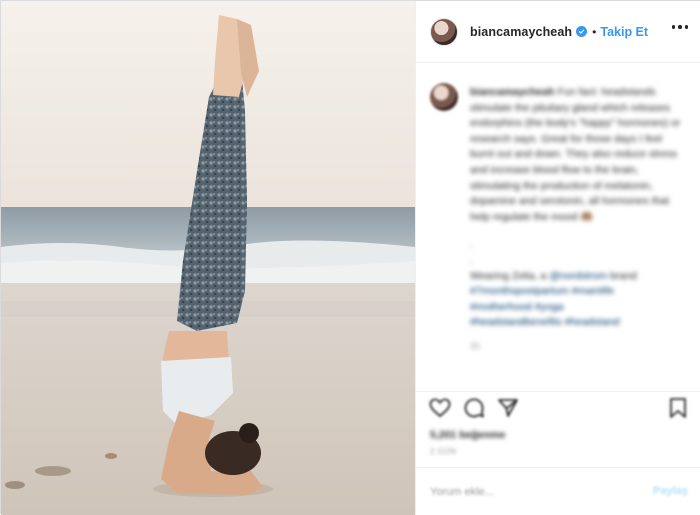  I want to click on comment-bubble-icon, so click(474, 408).